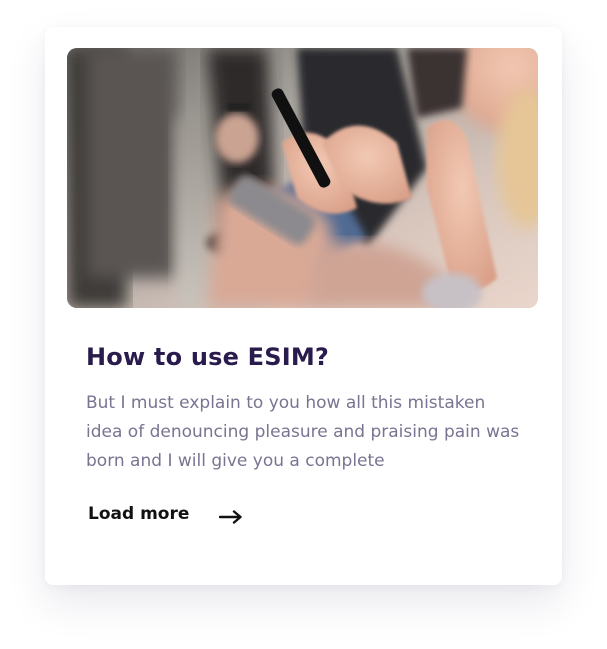 This screenshot has width=607, height=649. I want to click on load-more-label: Load more, so click(139, 514).